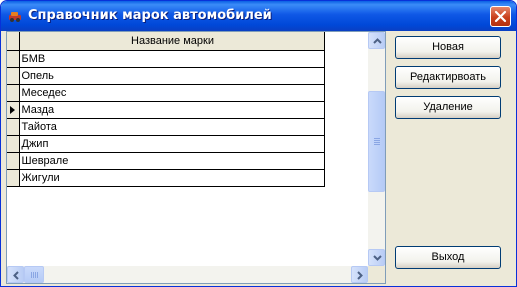 This screenshot has width=517, height=287. I want to click on title-bar: Справочник марок автомобилей, so click(258, 16).